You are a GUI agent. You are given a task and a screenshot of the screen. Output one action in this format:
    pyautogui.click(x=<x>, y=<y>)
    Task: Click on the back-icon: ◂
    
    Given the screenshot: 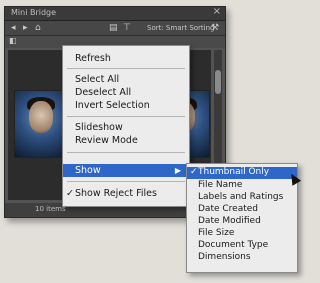 What is the action you would take?
    pyautogui.click(x=13, y=28)
    